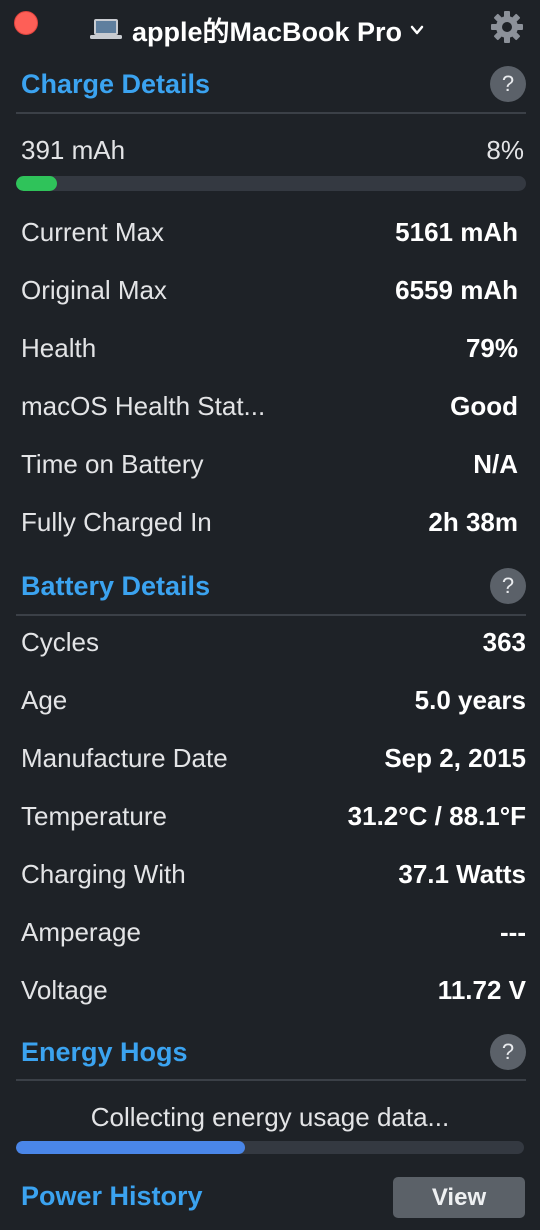  What do you see at coordinates (513, 932) in the screenshot?
I see `row-value: ---` at bounding box center [513, 932].